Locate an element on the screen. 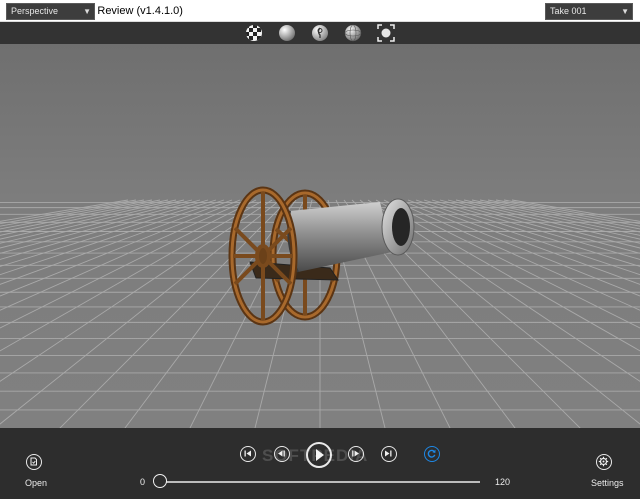  timeline-slider-track is located at coordinates (320, 482).